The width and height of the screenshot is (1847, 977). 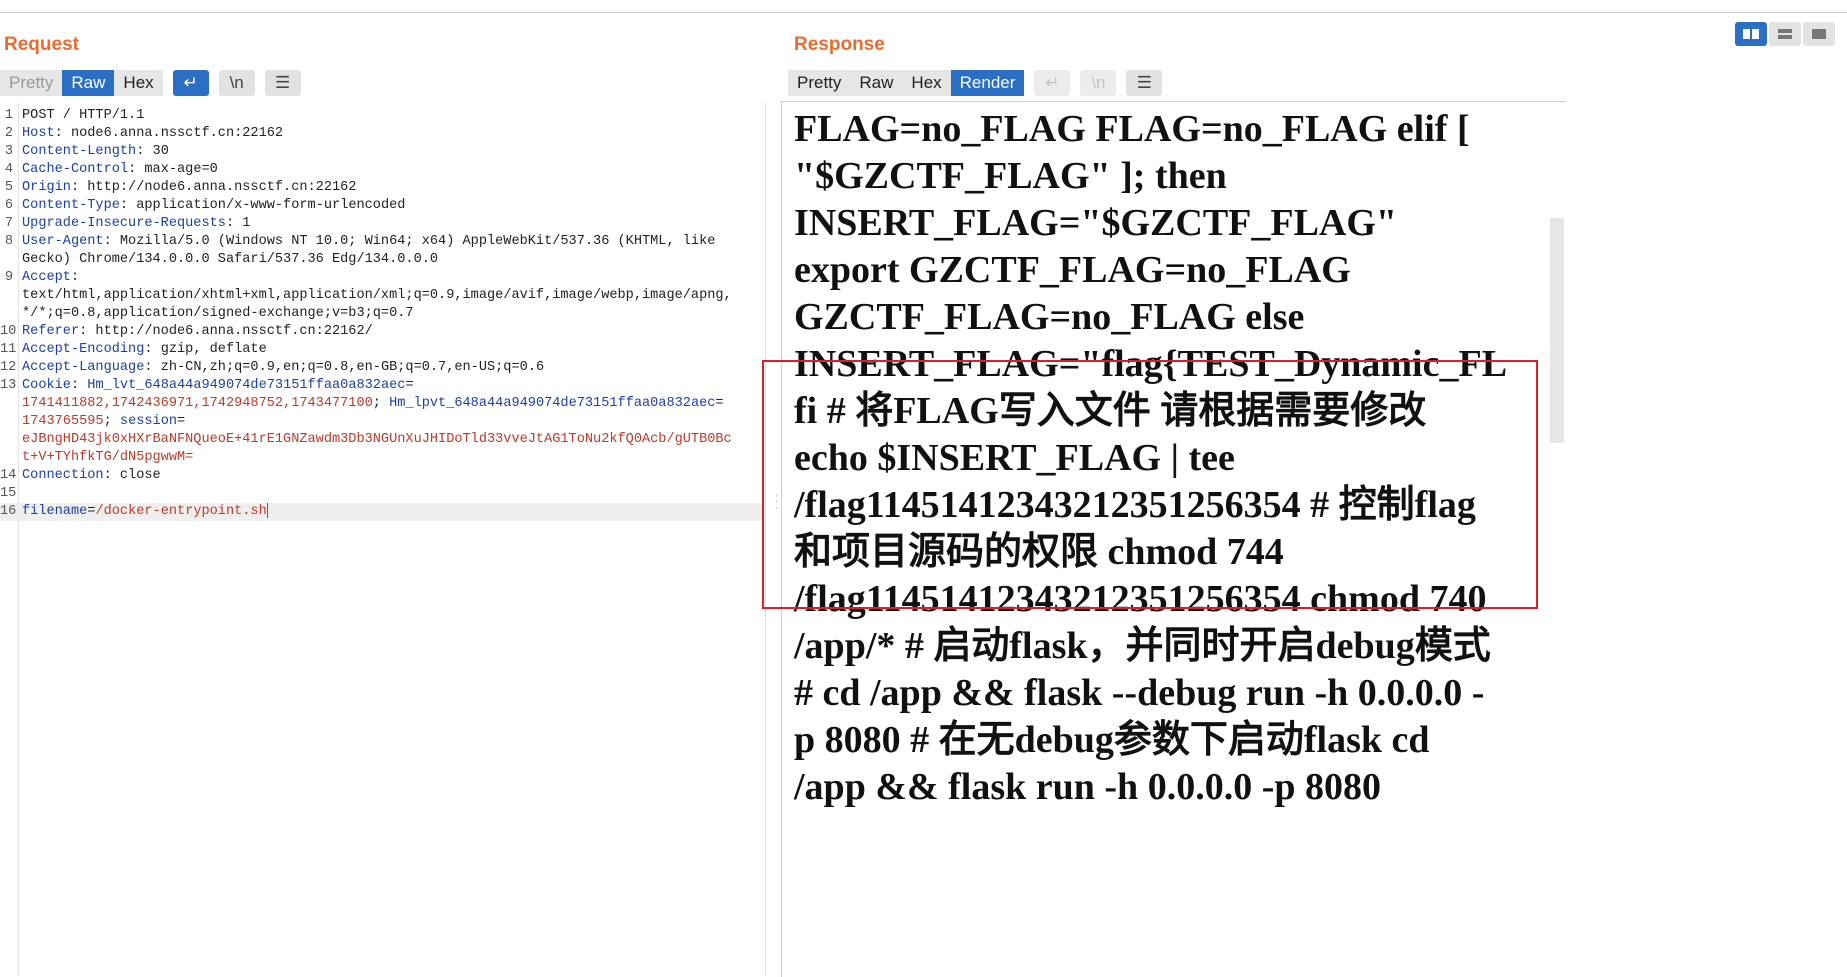 I want to click on line-content: Connection: close, so click(x=91, y=475).